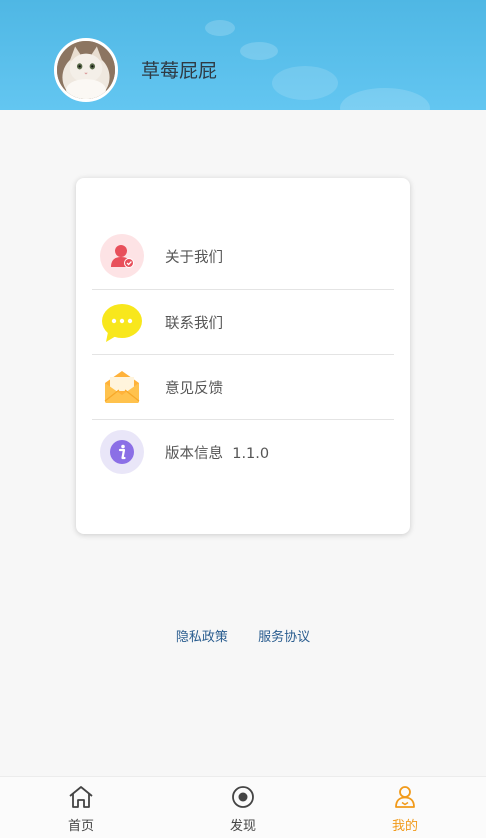  What do you see at coordinates (80, 826) in the screenshot?
I see `tab-label: 首页` at bounding box center [80, 826].